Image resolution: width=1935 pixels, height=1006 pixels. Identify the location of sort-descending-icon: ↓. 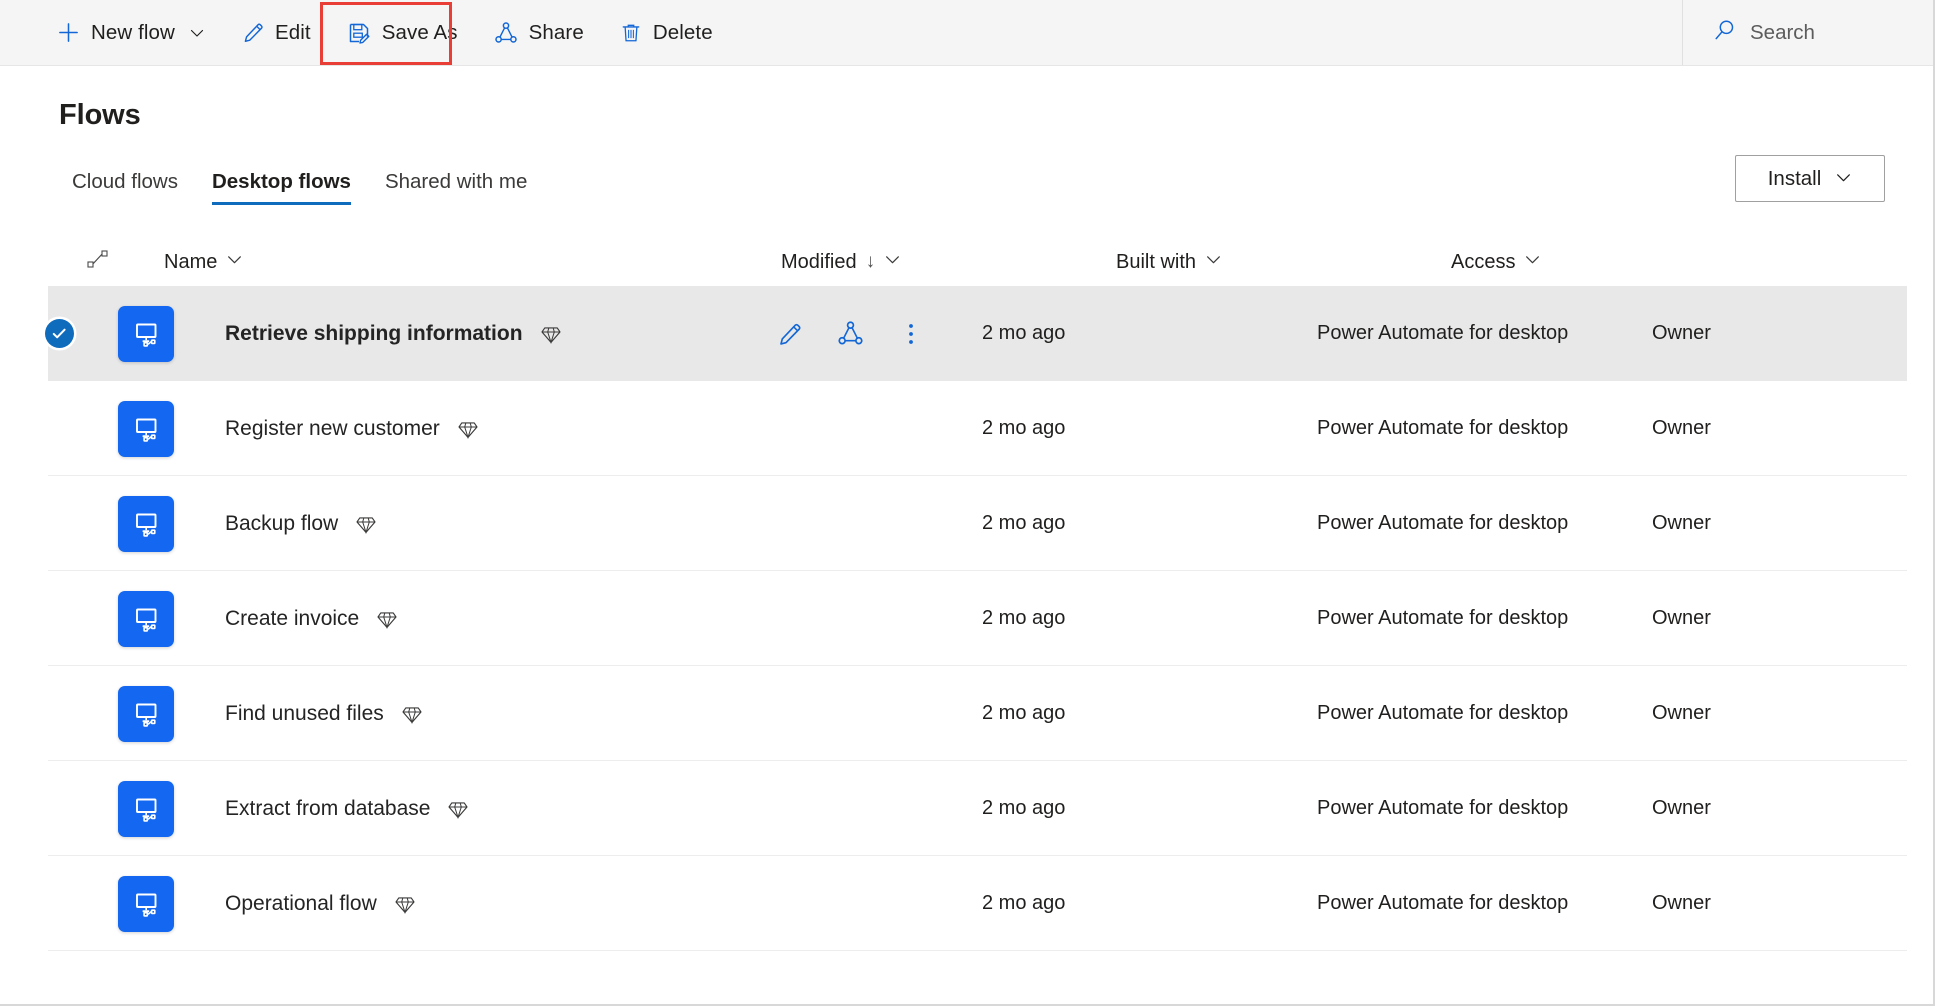
(870, 261).